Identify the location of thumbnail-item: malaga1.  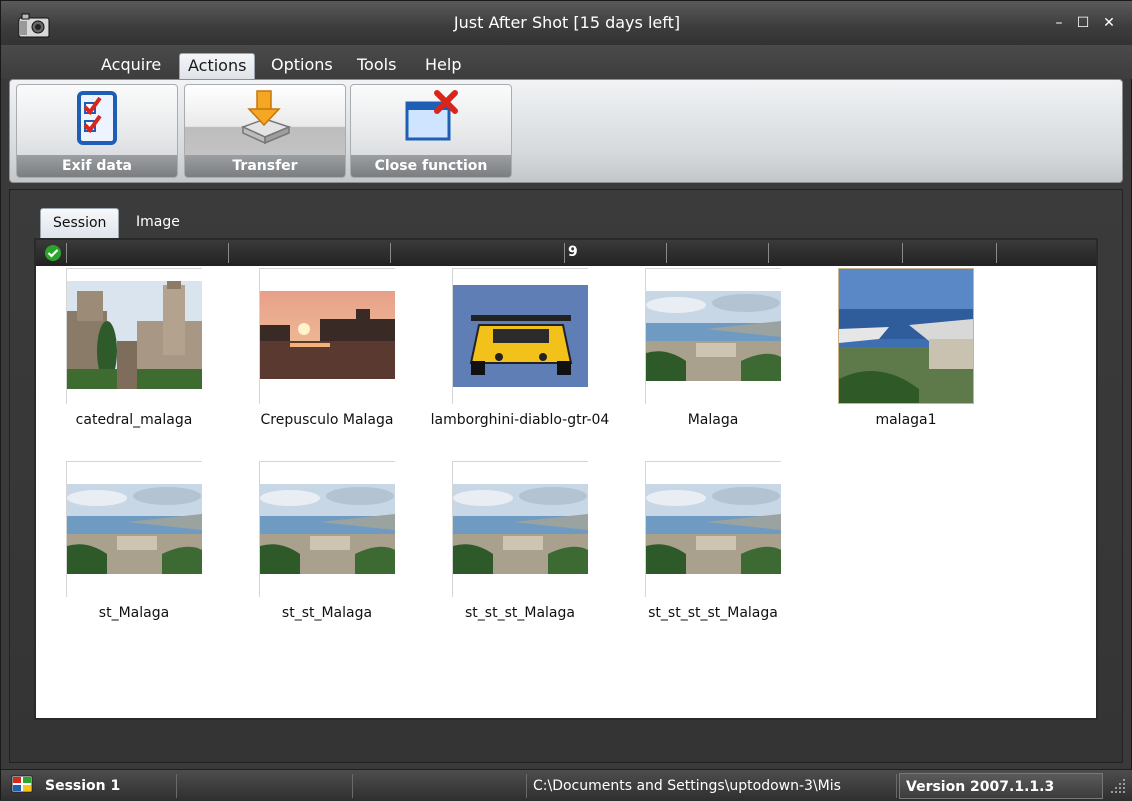
(898, 358).